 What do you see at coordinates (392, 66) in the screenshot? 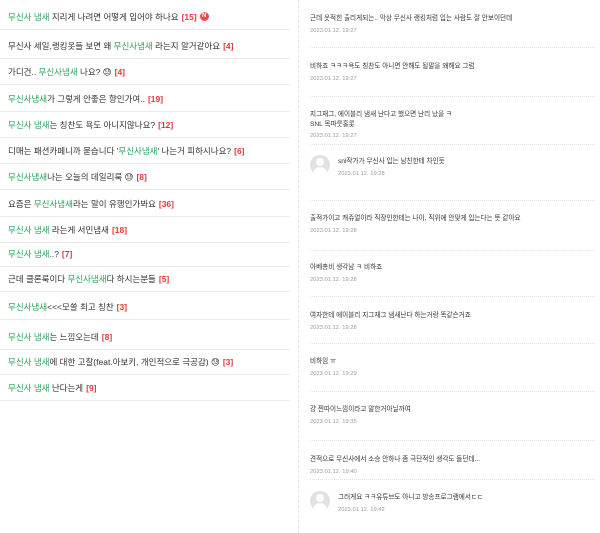
I see `comment-text: 비하죠 ㅋㅋㅋ욕도 칭찬도 아니면 안해도 될말을 왜해요 그럼` at bounding box center [392, 66].